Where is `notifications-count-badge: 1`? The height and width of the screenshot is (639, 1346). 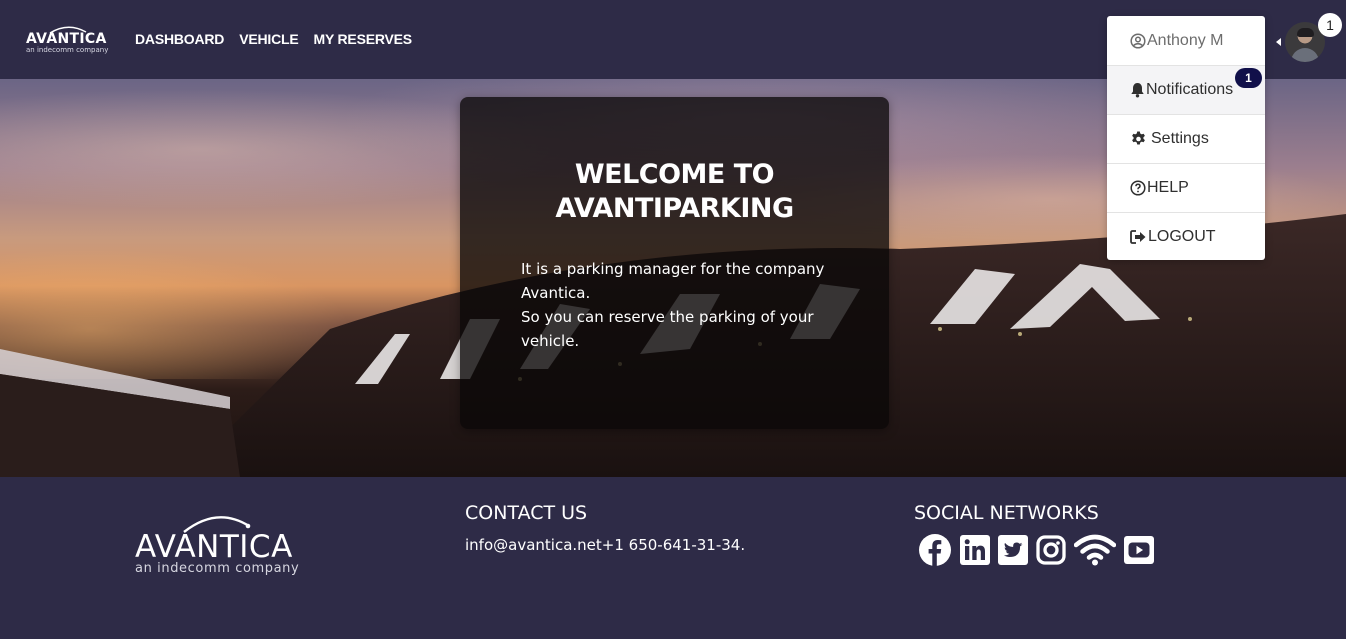 notifications-count-badge: 1 is located at coordinates (1248, 78).